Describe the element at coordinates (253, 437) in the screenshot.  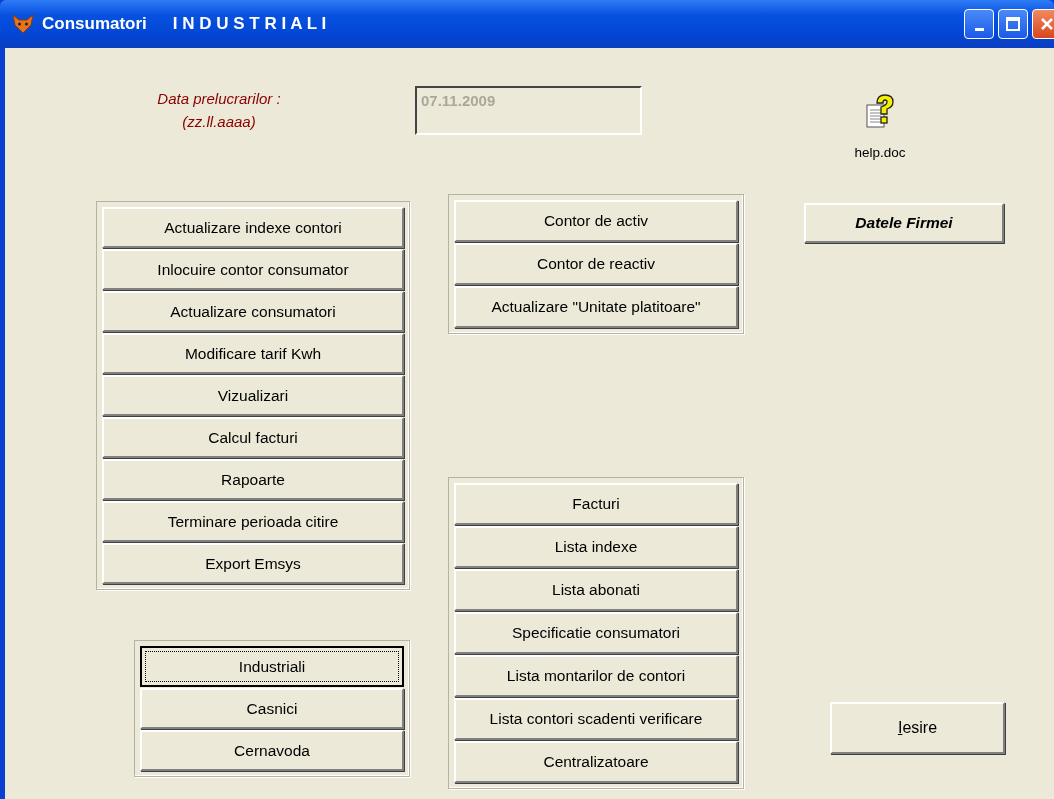
I see `action-button: Calcul facturi` at that location.